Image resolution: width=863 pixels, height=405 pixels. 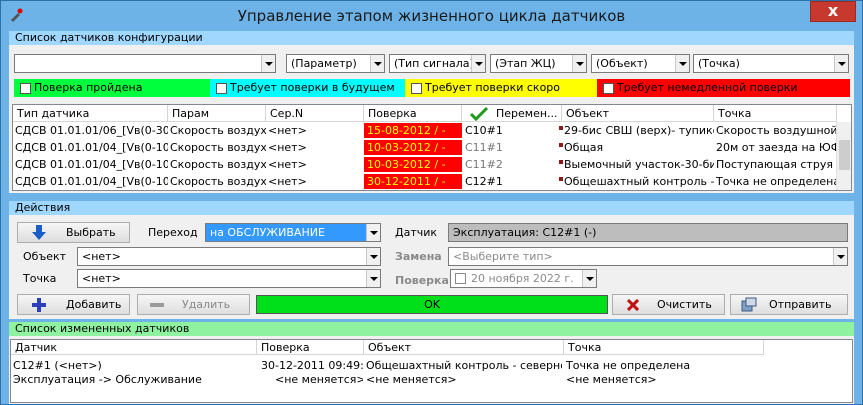 I want to click on table-cell: 30-12-2011 / -, so click(x=413, y=181).